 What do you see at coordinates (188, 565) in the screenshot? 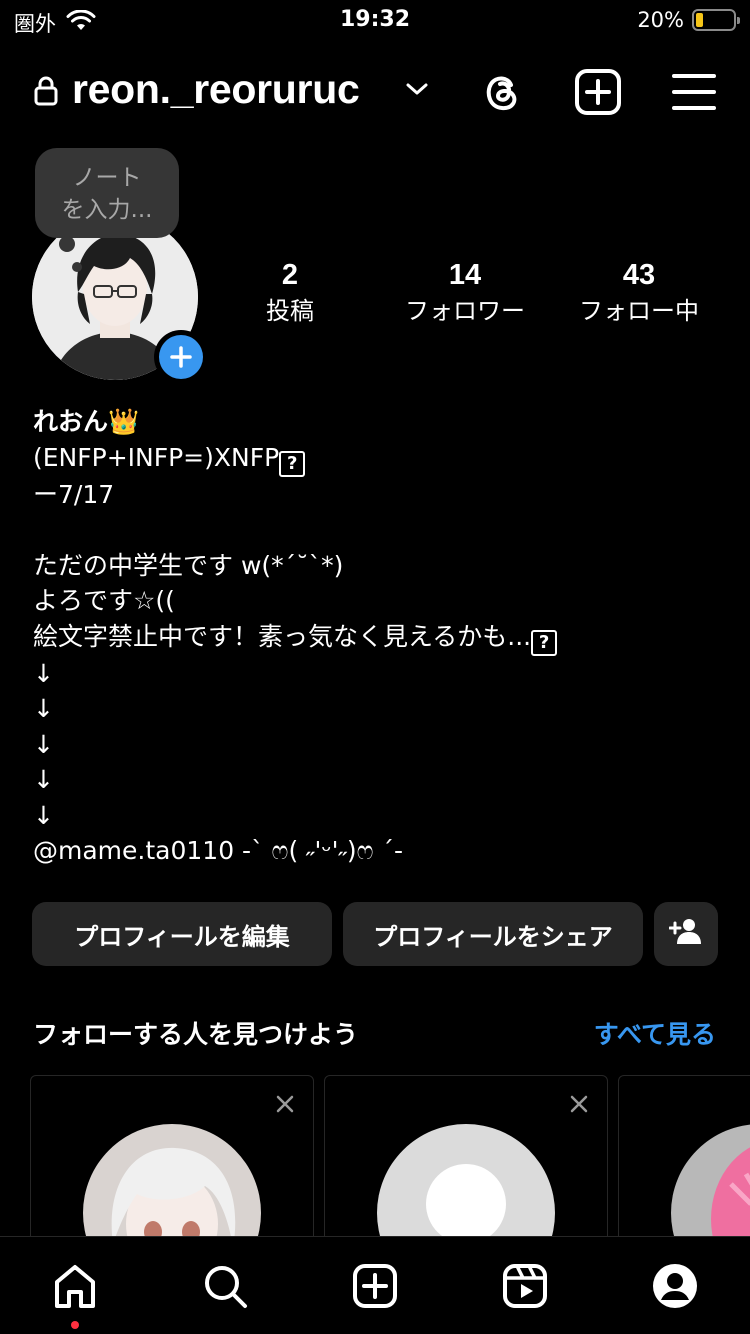
I see `bio-line: ただの中学生です w(*´˘`*)` at bounding box center [188, 565].